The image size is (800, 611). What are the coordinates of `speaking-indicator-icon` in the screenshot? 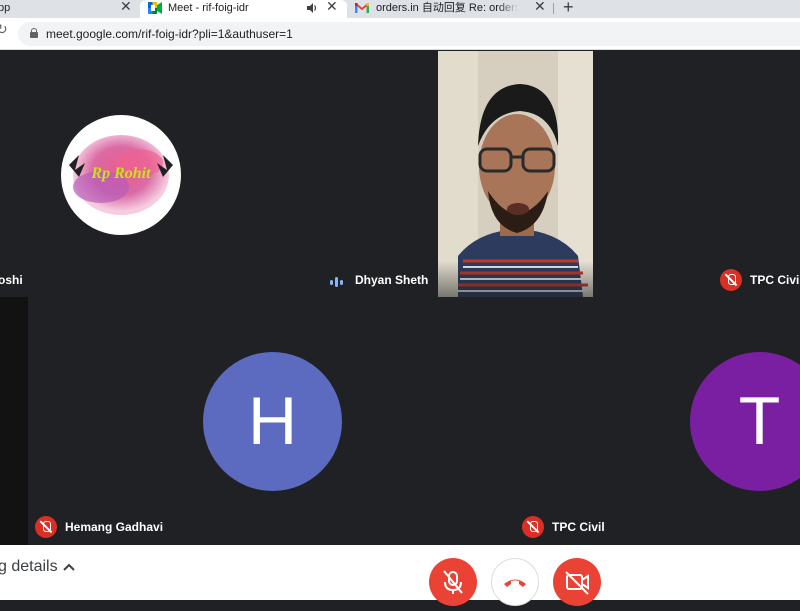 It's located at (337, 282).